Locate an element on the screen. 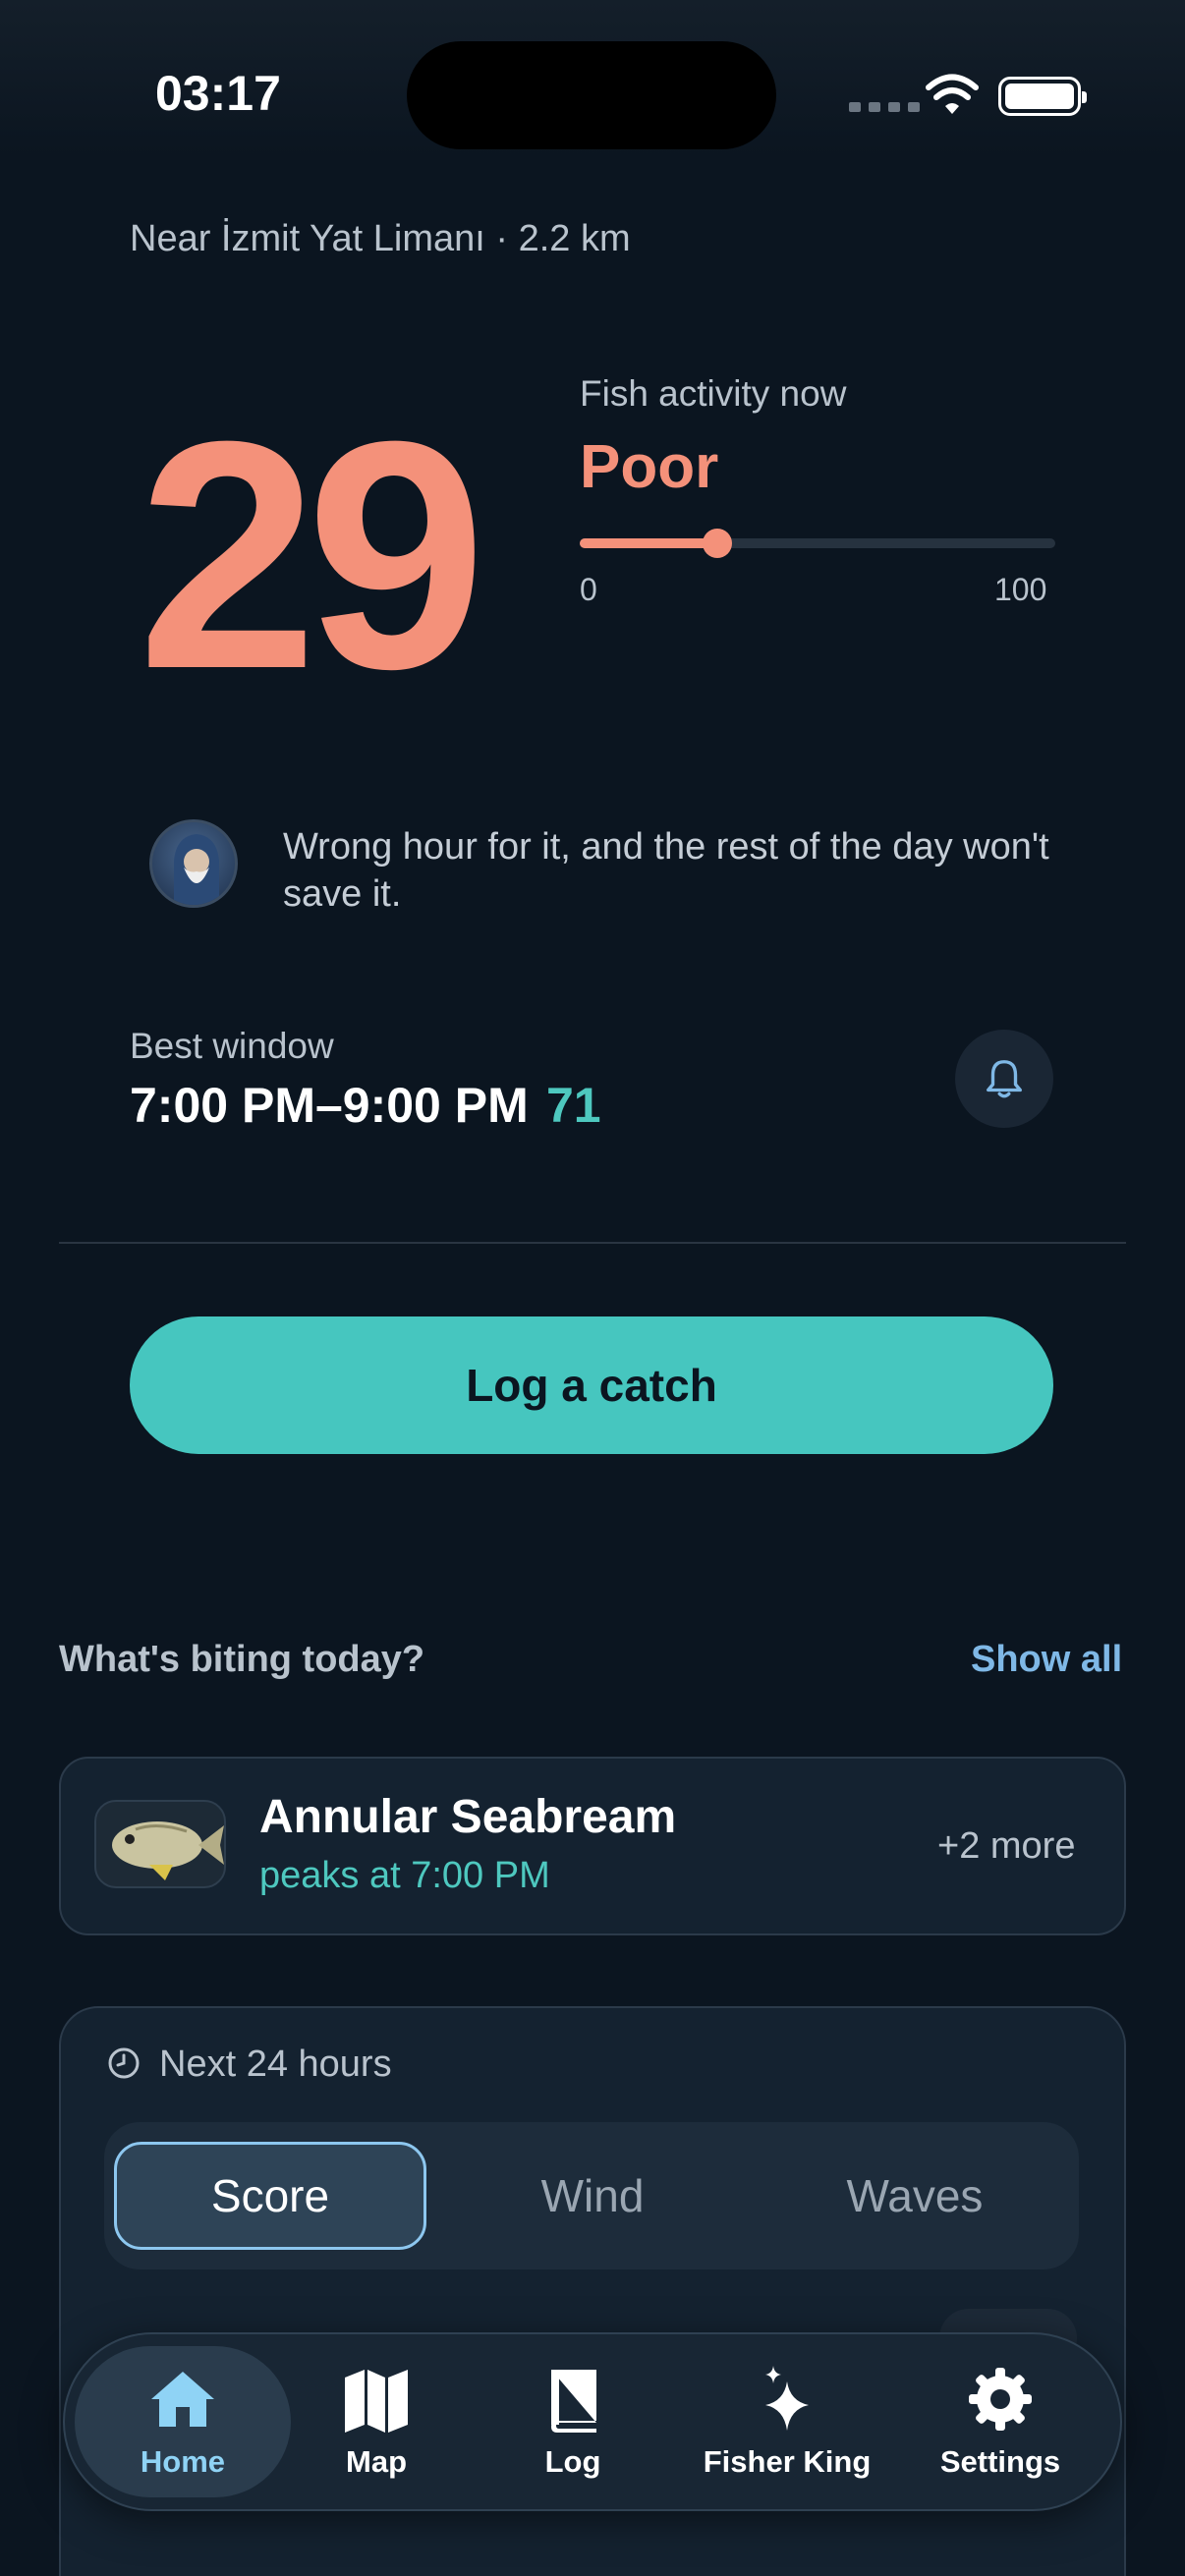  clock-icon is located at coordinates (124, 2063).